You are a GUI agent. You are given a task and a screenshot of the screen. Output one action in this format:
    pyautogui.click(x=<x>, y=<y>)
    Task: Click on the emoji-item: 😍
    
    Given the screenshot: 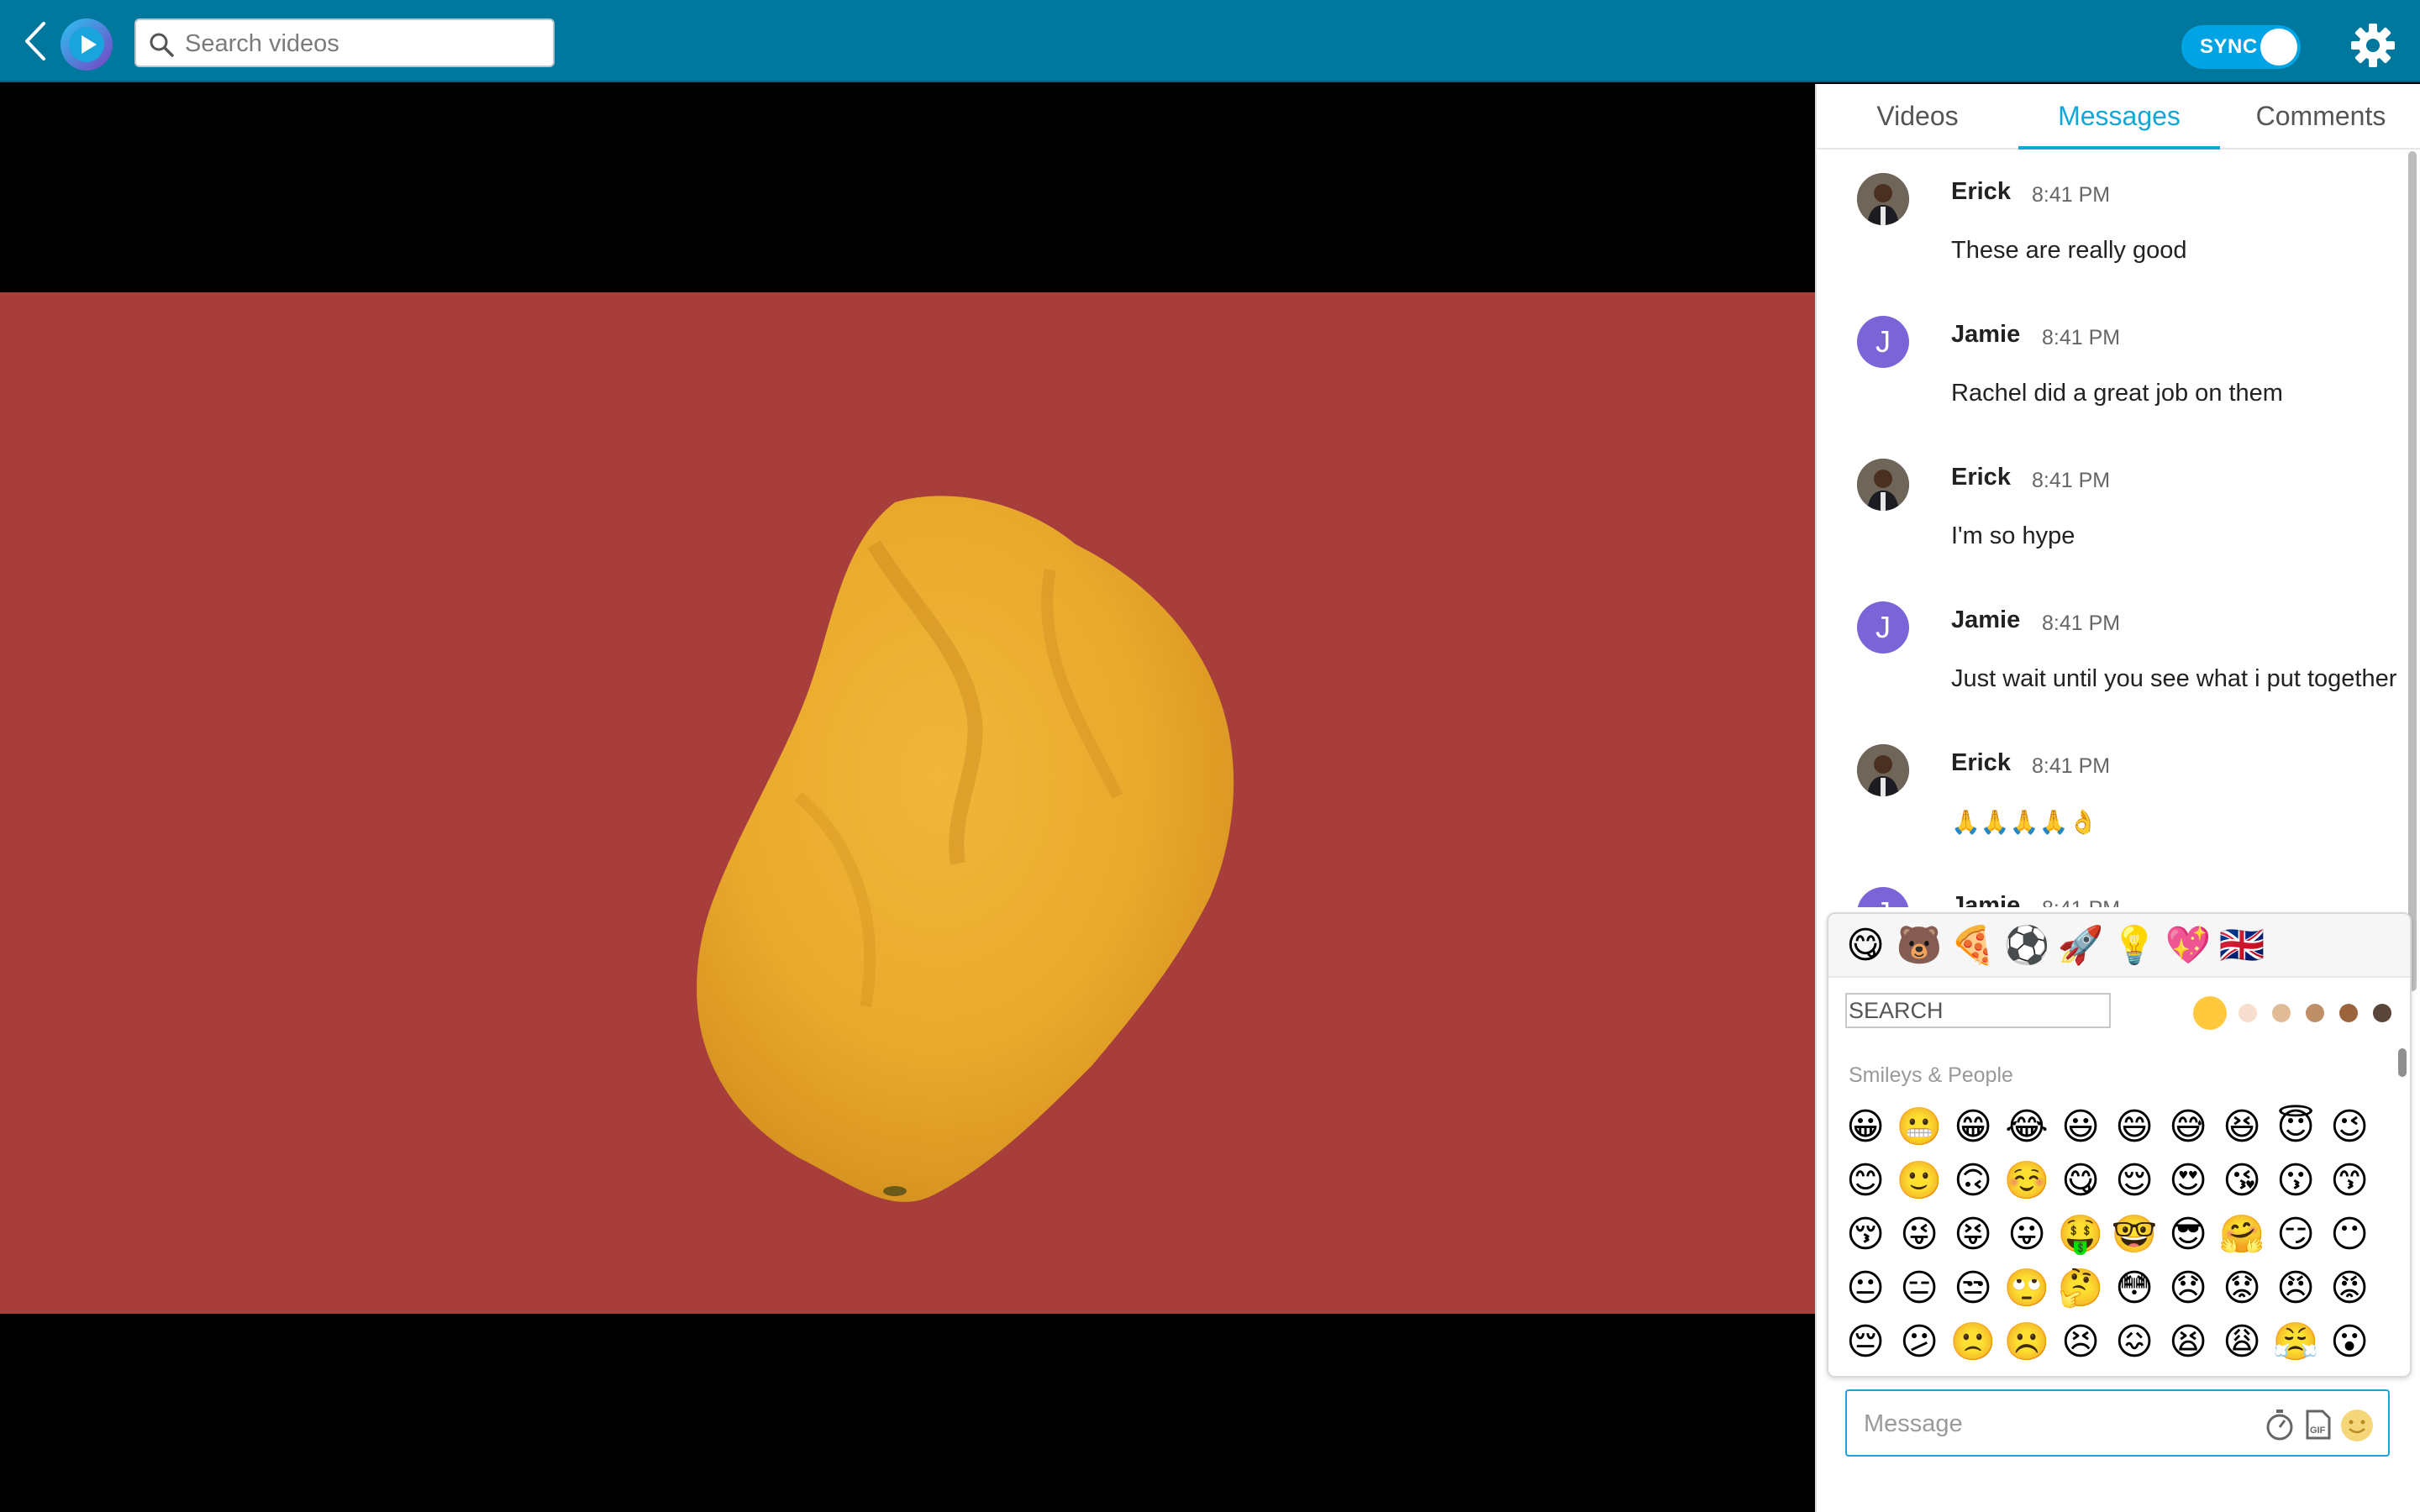 What is the action you would take?
    pyautogui.click(x=2188, y=1181)
    